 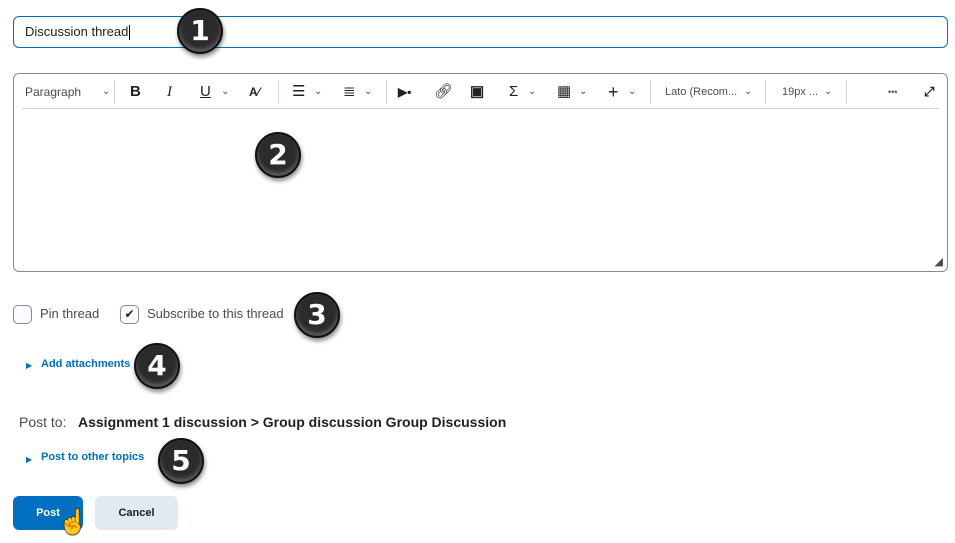 I want to click on checkmark-icon: ✔, so click(x=129, y=314).